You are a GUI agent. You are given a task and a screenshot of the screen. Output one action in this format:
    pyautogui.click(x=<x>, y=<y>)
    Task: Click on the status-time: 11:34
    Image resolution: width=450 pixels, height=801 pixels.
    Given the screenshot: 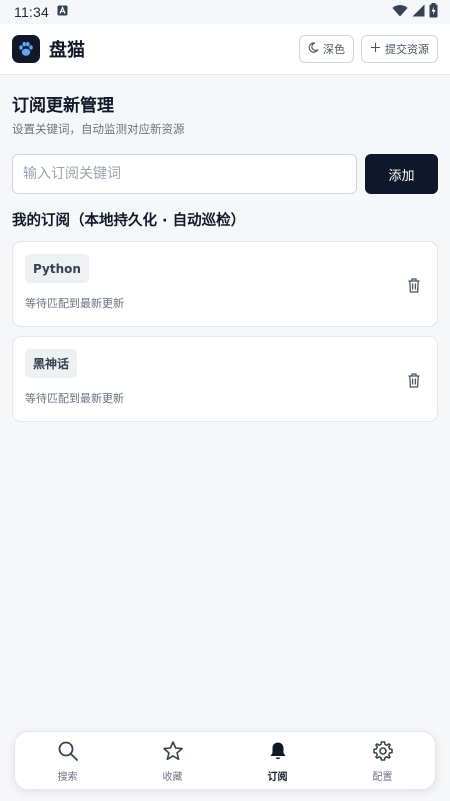 What is the action you would take?
    pyautogui.click(x=31, y=12)
    